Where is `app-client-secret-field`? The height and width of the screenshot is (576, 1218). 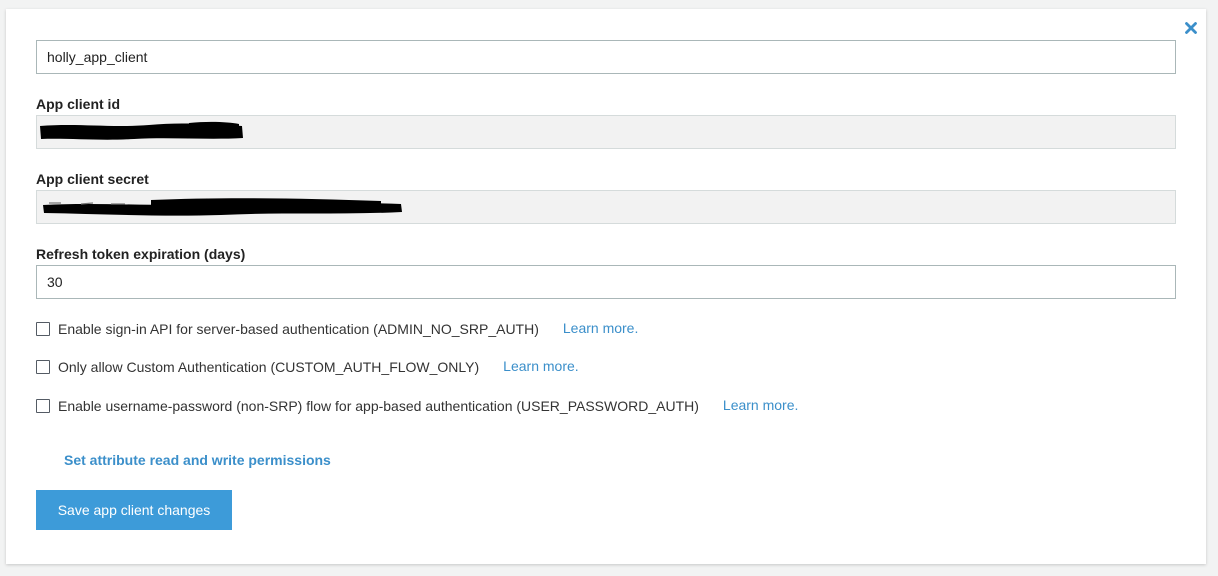 app-client-secret-field is located at coordinates (606, 207).